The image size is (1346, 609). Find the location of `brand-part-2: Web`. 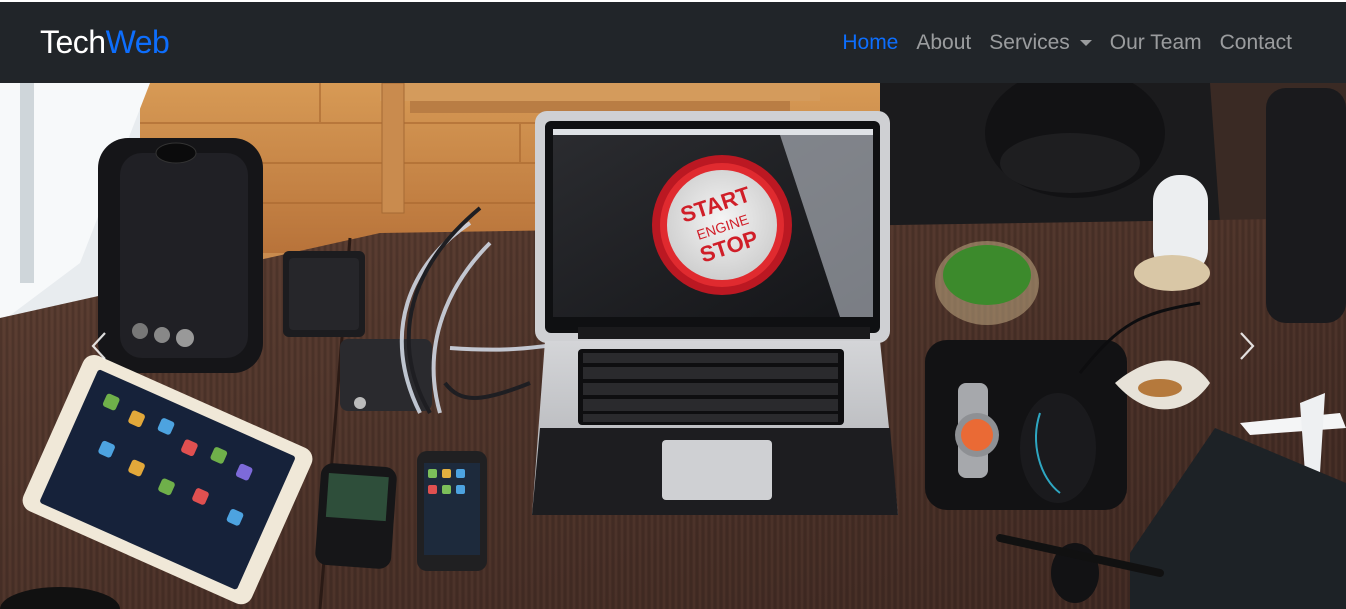

brand-part-2: Web is located at coordinates (137, 42).